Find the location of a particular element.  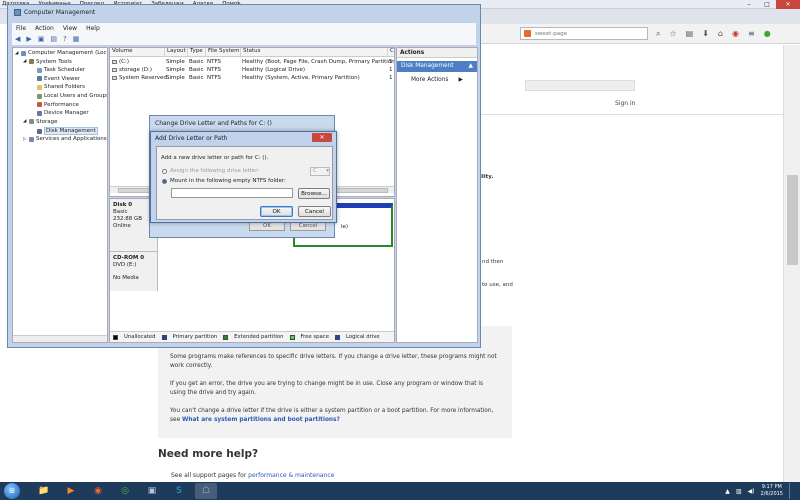

media-taskbar-icon: ▶ is located at coordinates (71, 491).